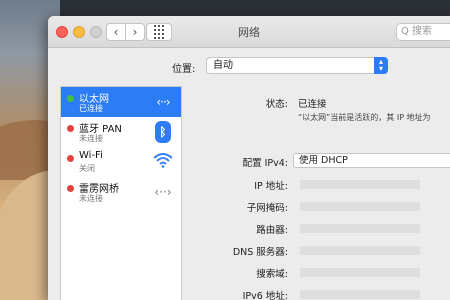  I want to click on status-note: “以太网”当前是活跃的，其 IP 地址为, so click(364, 117).